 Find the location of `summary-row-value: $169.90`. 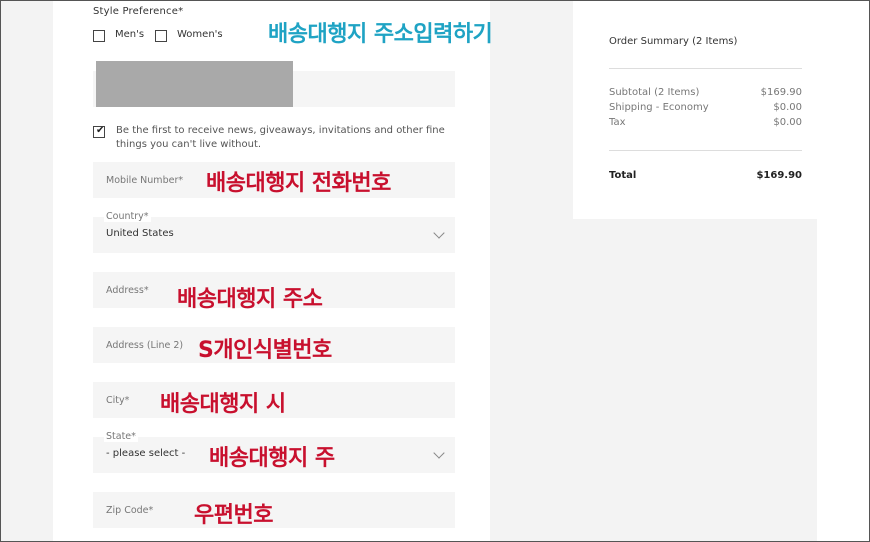

summary-row-value: $169.90 is located at coordinates (781, 92).